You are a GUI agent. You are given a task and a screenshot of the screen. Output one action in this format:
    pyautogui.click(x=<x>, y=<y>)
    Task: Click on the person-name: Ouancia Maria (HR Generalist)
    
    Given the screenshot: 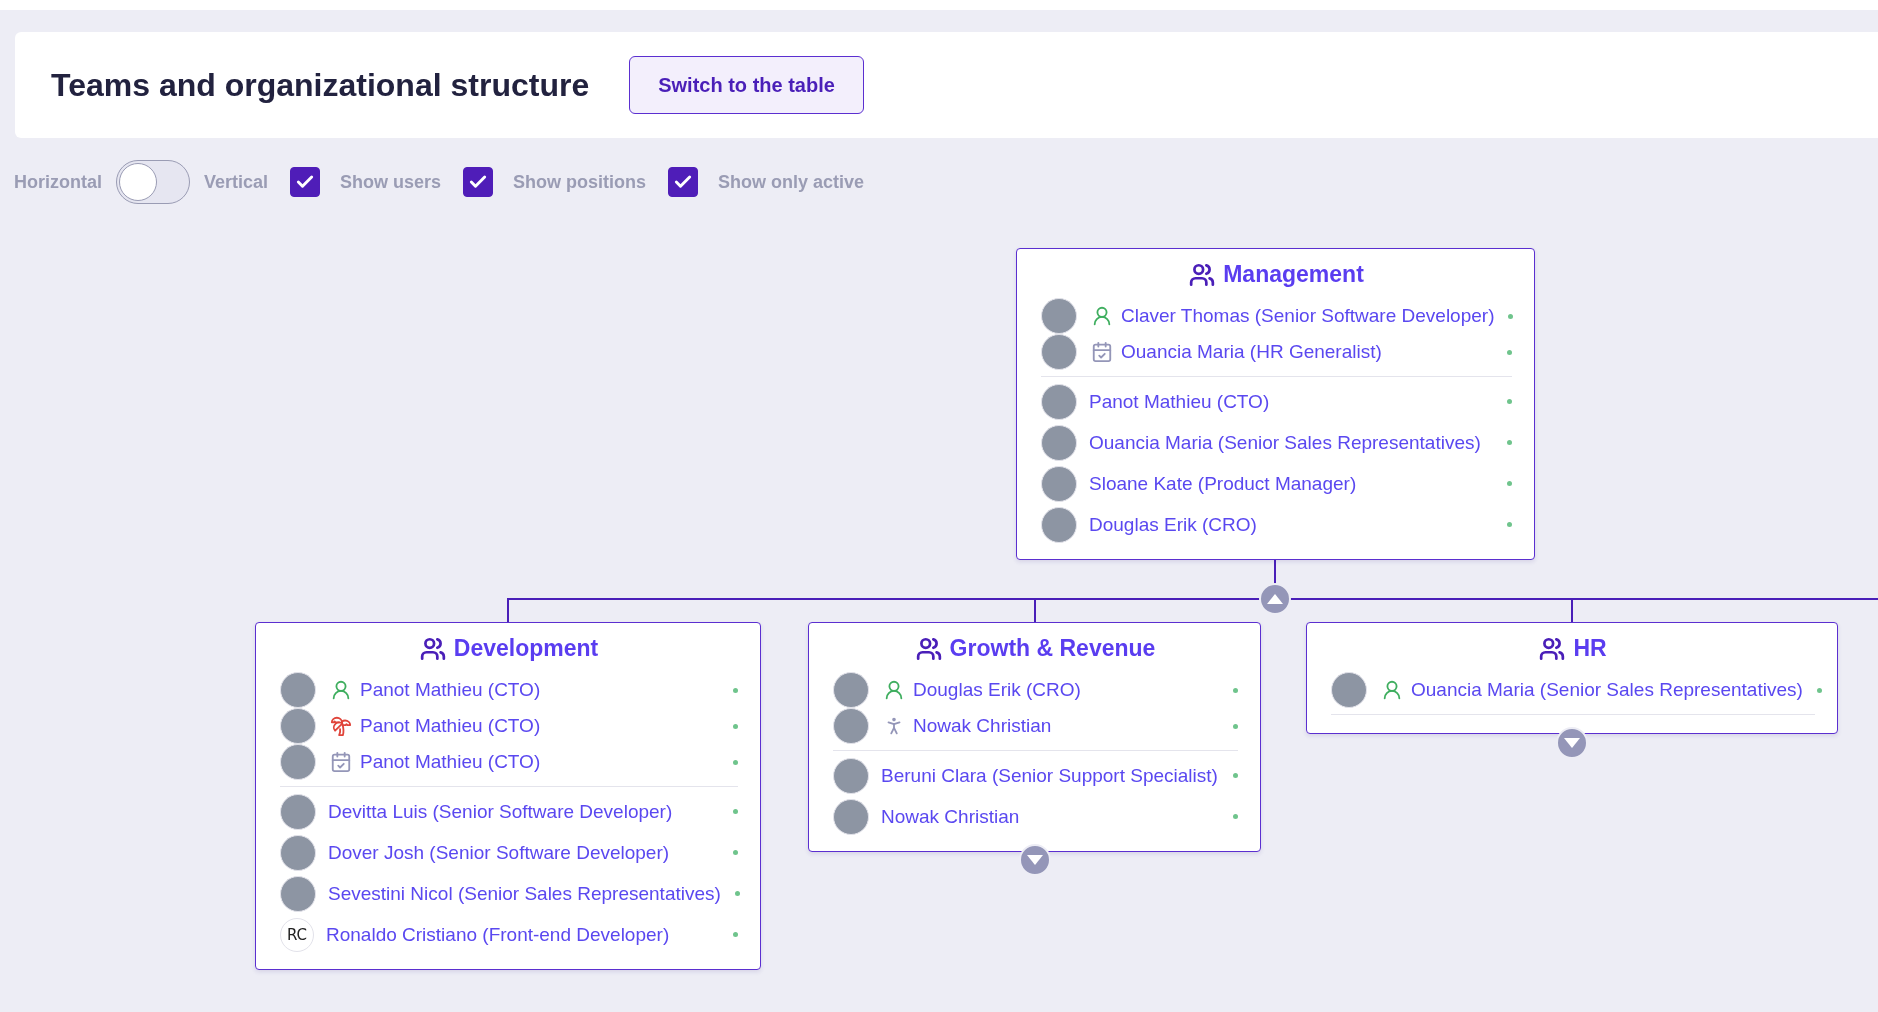 What is the action you would take?
    pyautogui.click(x=1307, y=352)
    